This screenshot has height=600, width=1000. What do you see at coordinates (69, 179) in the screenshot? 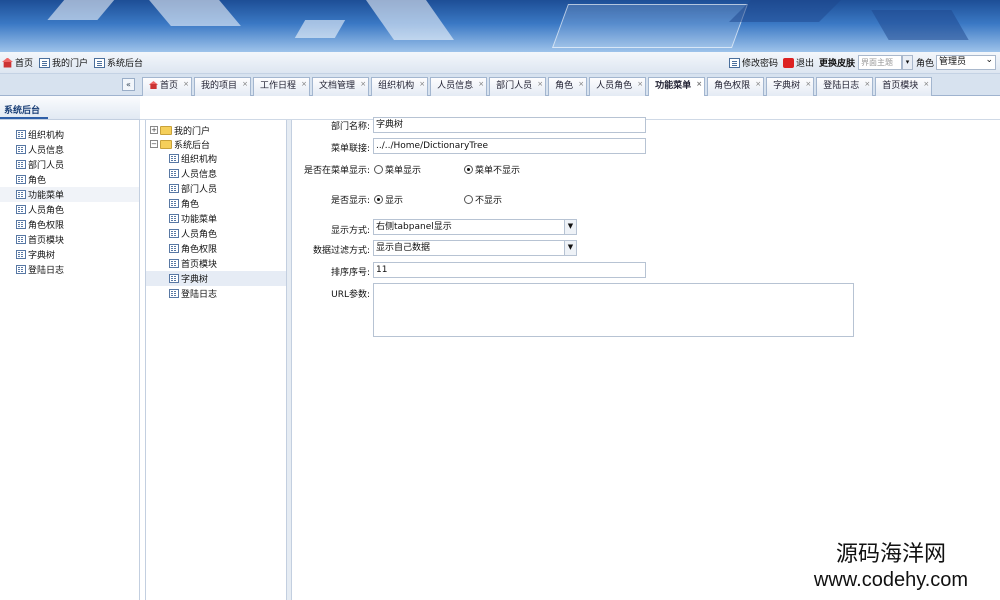
I see `sidebar-item-roles: 角色` at bounding box center [69, 179].